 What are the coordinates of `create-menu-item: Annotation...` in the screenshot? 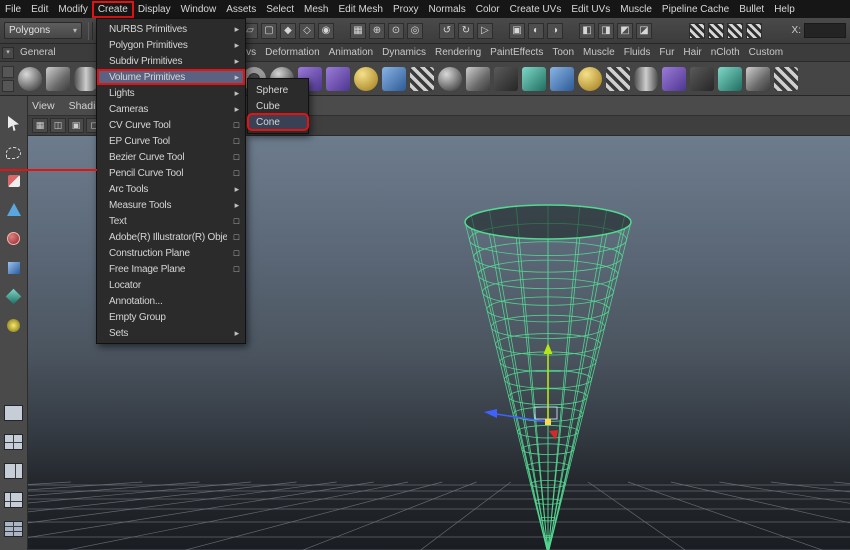 It's located at (171, 301).